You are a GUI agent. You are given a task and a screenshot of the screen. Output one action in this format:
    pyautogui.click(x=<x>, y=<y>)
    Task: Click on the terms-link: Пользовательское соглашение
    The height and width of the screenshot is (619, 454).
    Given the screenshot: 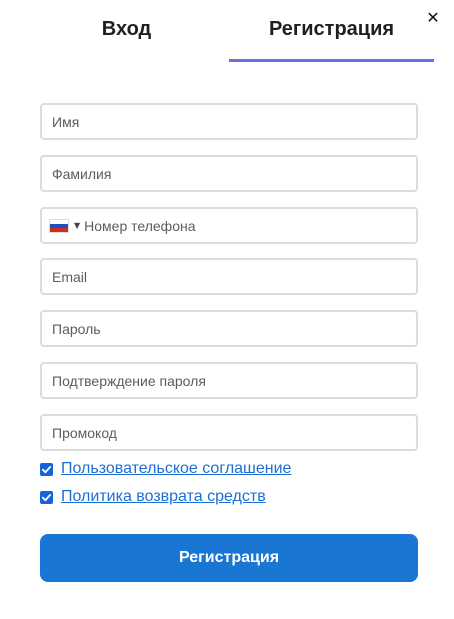 What is the action you would take?
    pyautogui.click(x=176, y=469)
    